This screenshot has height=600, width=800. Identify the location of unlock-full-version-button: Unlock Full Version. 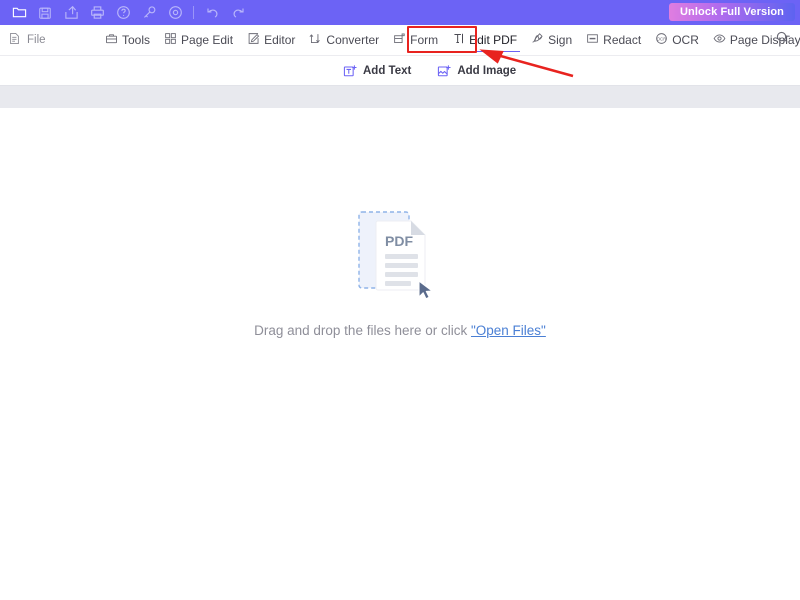
(732, 12).